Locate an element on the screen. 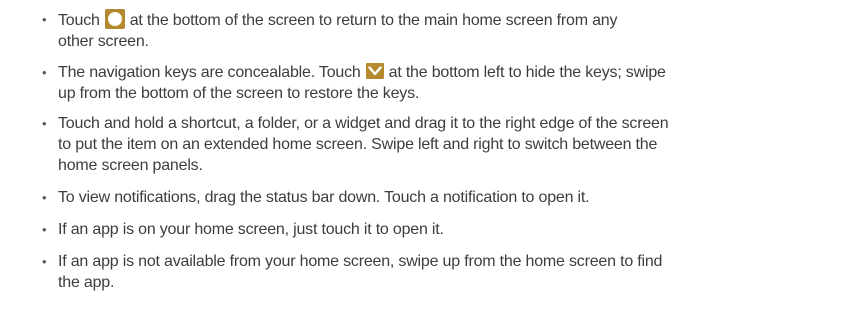  list-item-text: other screen. is located at coordinates (103, 41).